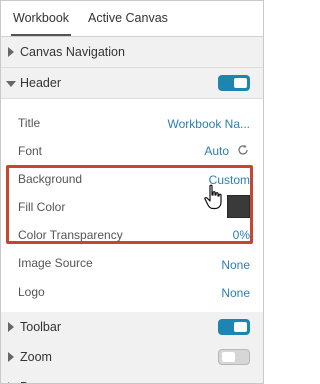  I want to click on toolbar-toggle, so click(234, 327).